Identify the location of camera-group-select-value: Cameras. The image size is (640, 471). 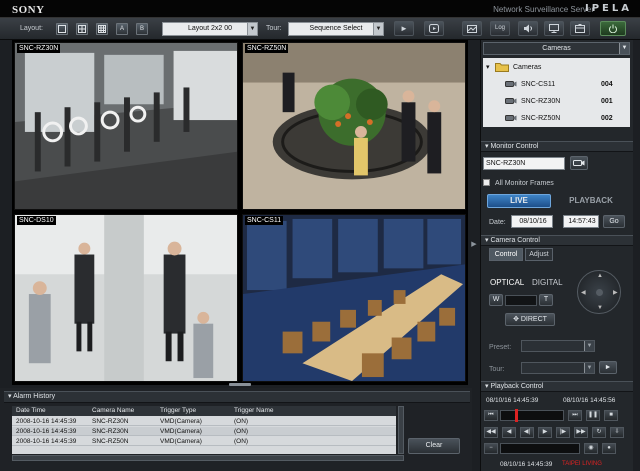
(556, 48).